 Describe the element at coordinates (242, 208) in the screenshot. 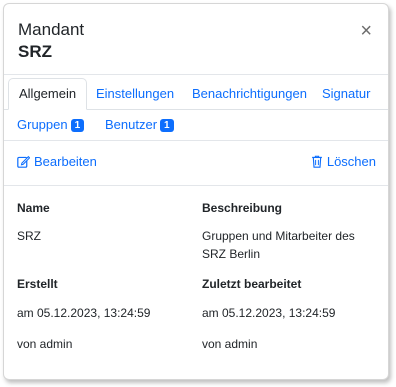

I see `description-label: Beschreibung` at that location.